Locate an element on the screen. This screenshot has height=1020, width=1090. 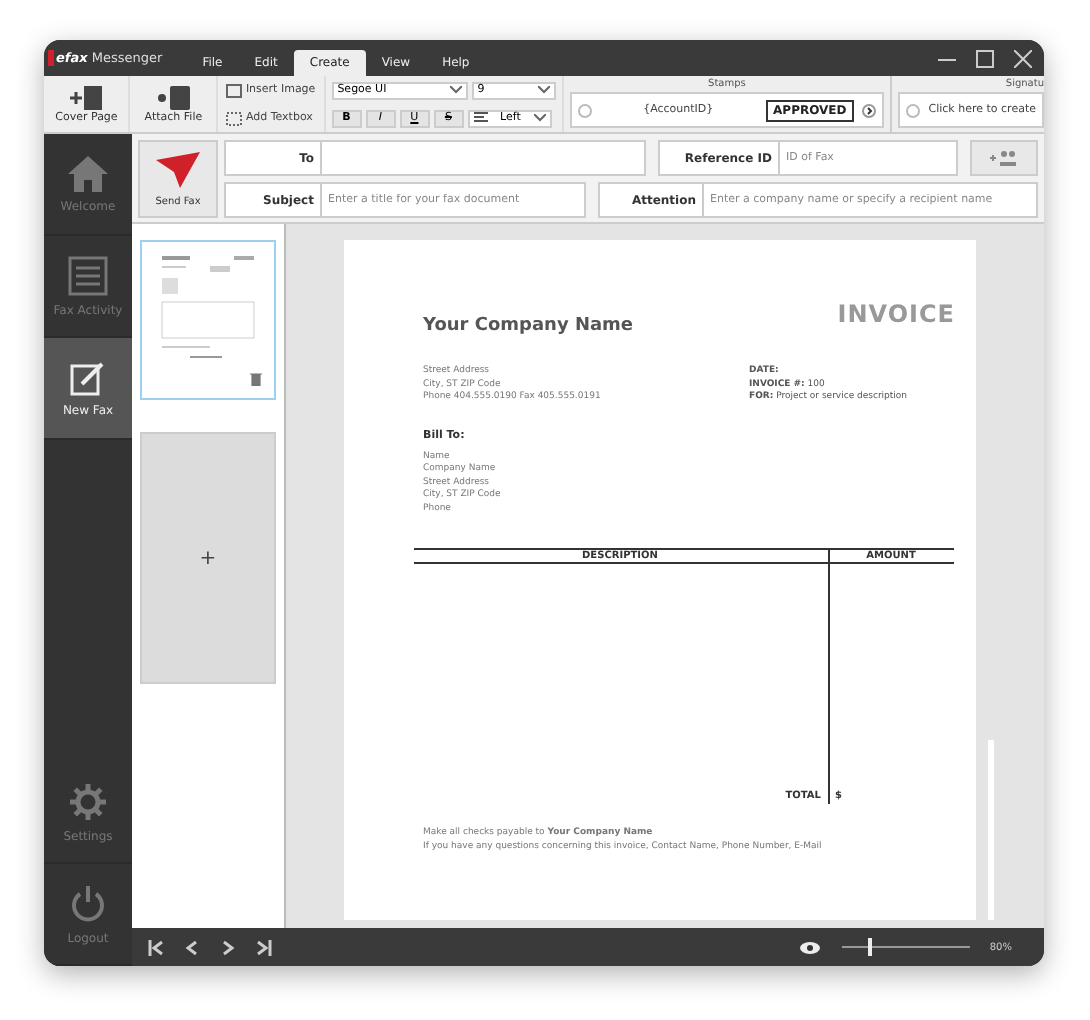
settings-icon is located at coordinates (88, 801).